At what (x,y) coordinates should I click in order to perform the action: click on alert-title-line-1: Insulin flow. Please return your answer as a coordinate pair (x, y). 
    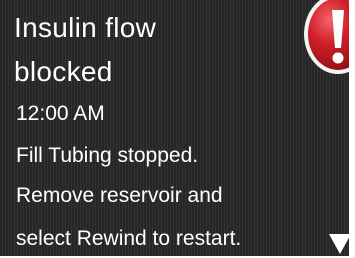
    Looking at the image, I should click on (85, 27).